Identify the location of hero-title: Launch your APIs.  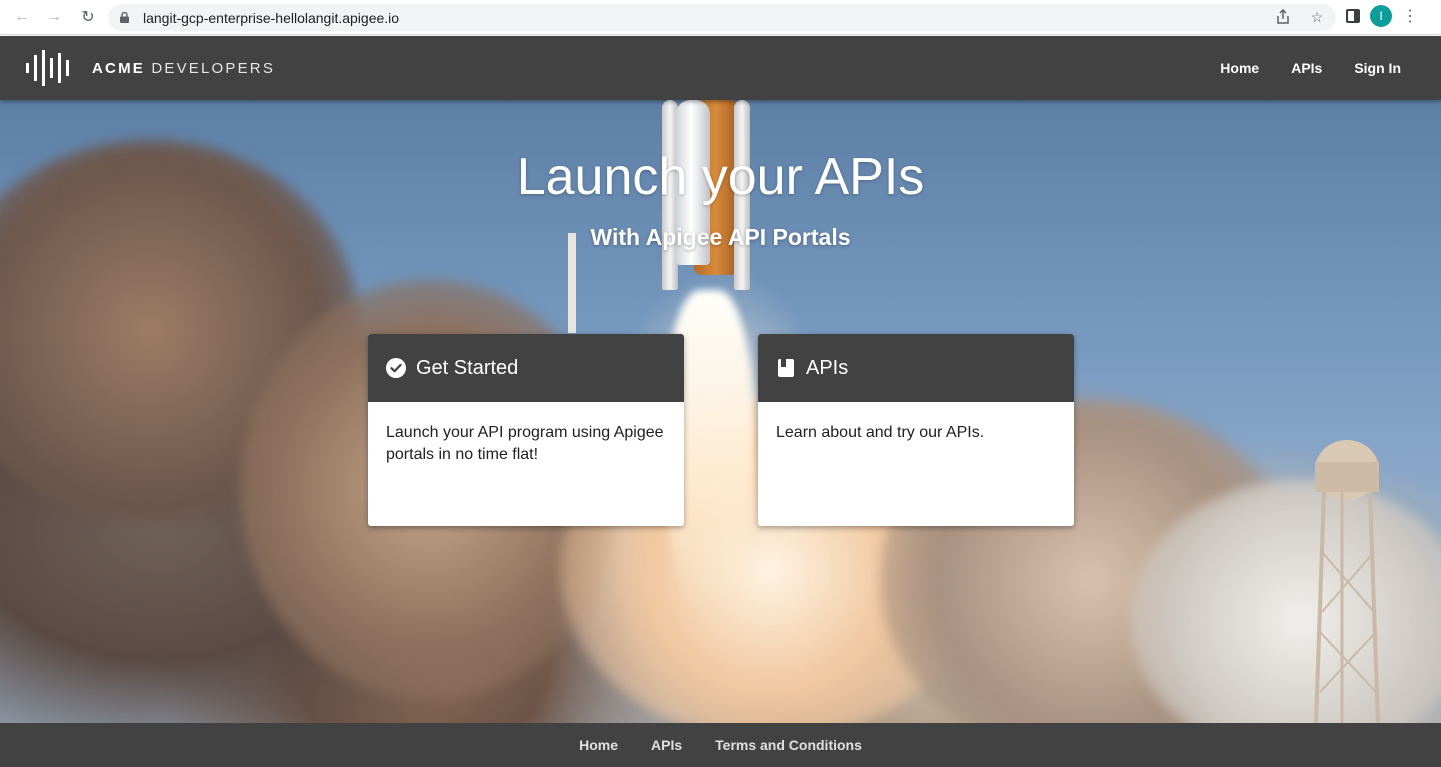
(720, 177).